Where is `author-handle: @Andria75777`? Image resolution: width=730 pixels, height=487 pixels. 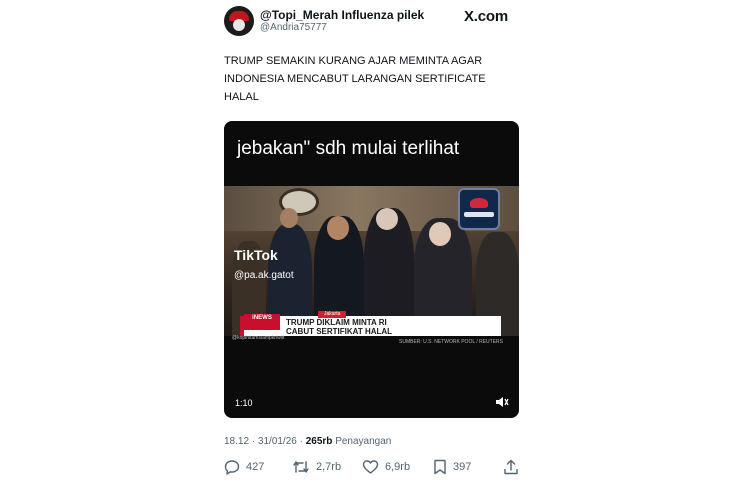 author-handle: @Andria75777 is located at coordinates (293, 27).